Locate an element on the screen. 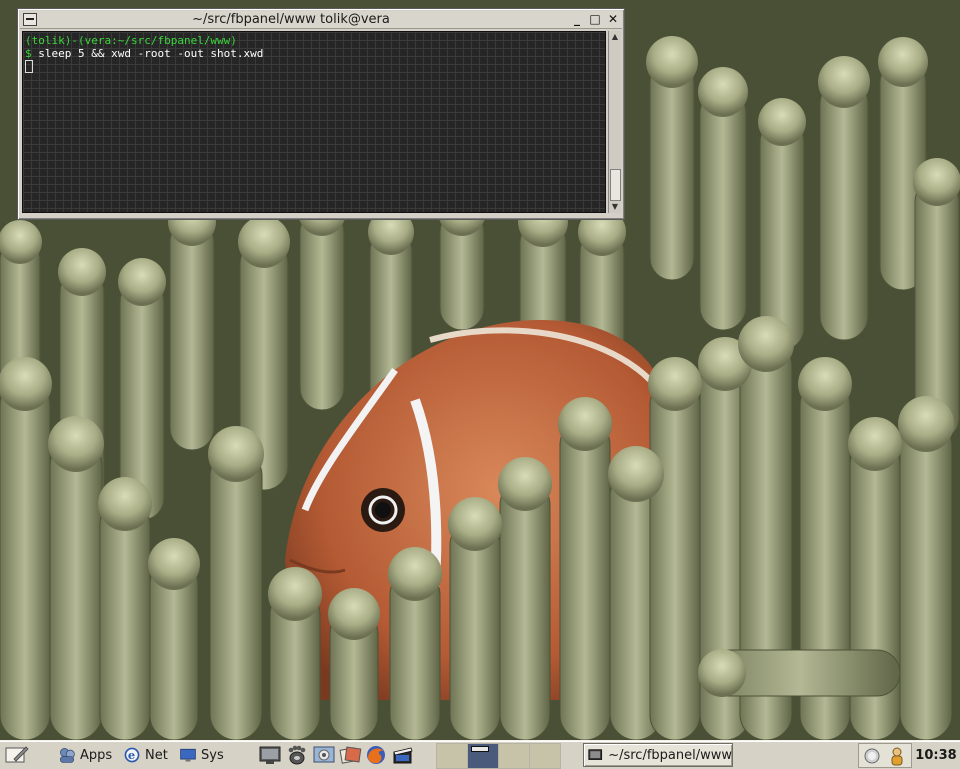 The image size is (960, 769). scroll-down-arrow-icon: ▼ is located at coordinates (615, 207).